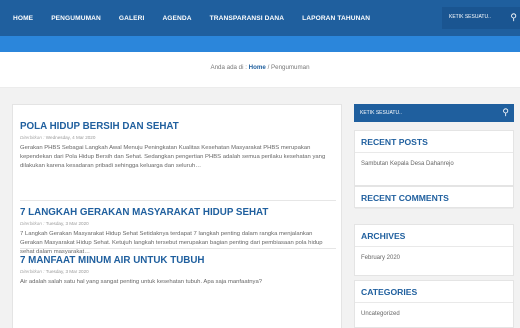  Describe the element at coordinates (178, 137) in the screenshot. I see `post-date: Diterbitkan : Wednesday, 4 Mar 2020` at that location.